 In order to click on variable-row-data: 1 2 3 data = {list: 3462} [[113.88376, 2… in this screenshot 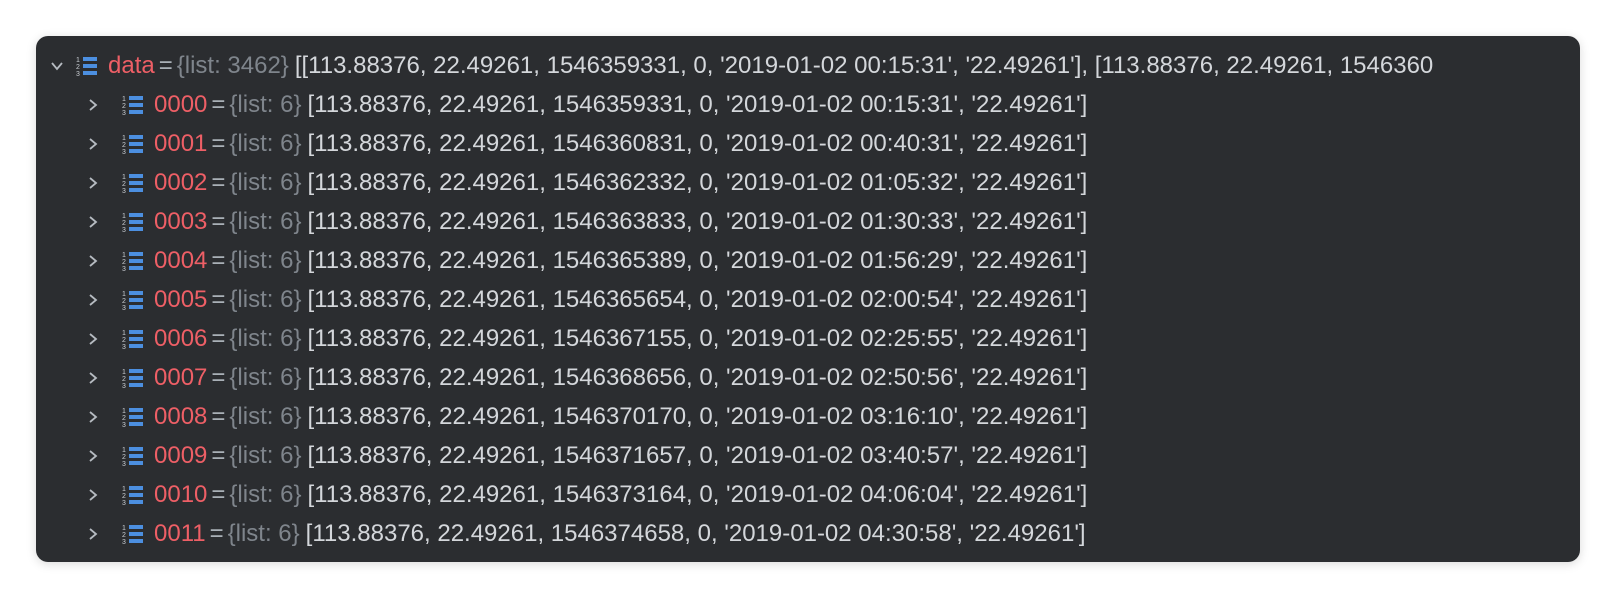, I will do `click(808, 66)`.